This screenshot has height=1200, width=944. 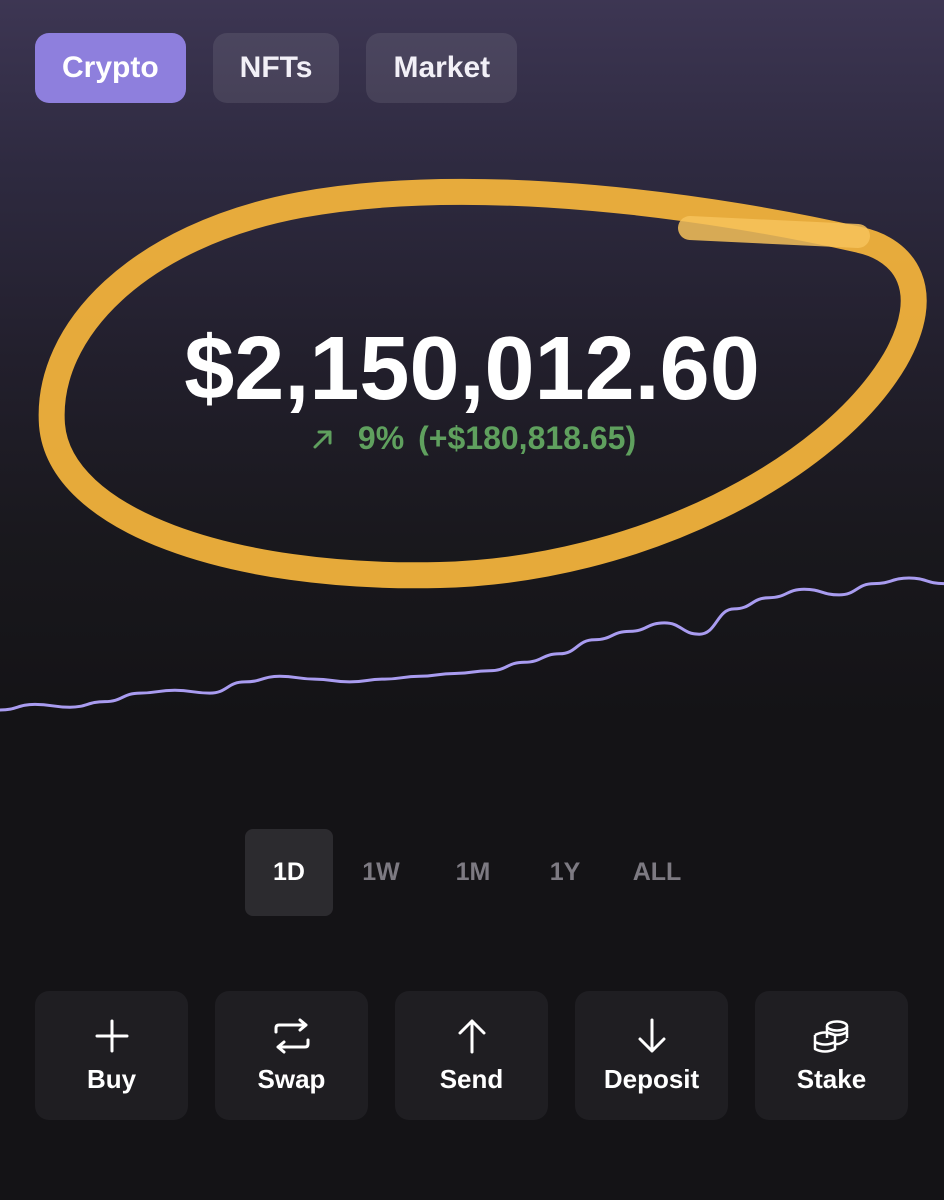 I want to click on swap-icon, so click(x=292, y=1036).